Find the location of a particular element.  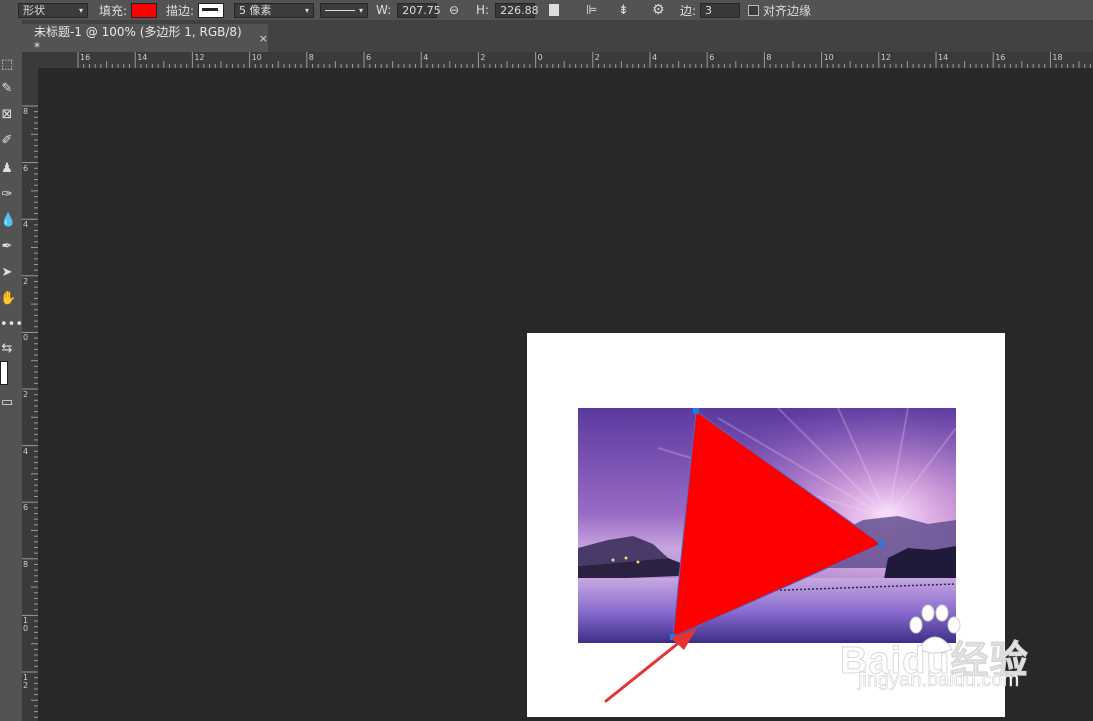

foreground-color-swatch is located at coordinates (4, 373).